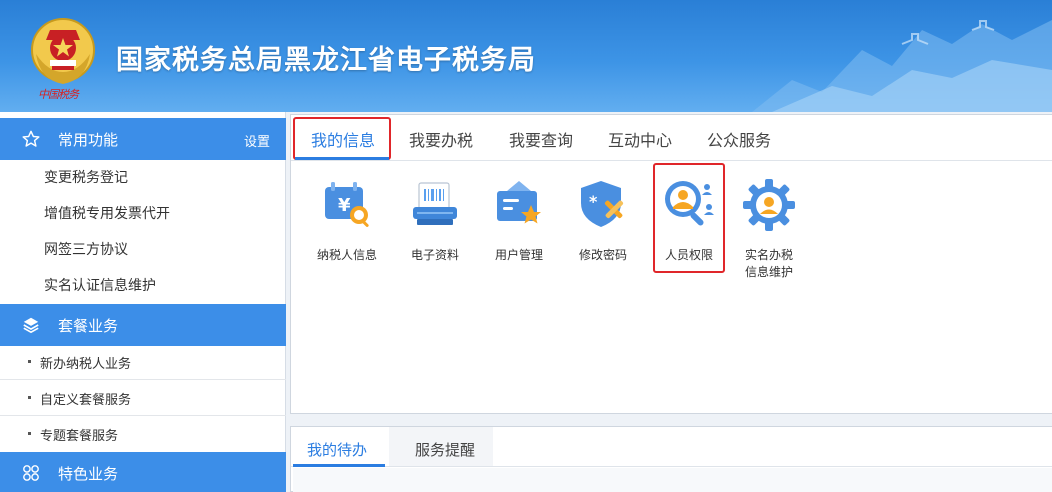  Describe the element at coordinates (640, 139) in the screenshot. I see `tab-interaction-center: 互动中心` at that location.